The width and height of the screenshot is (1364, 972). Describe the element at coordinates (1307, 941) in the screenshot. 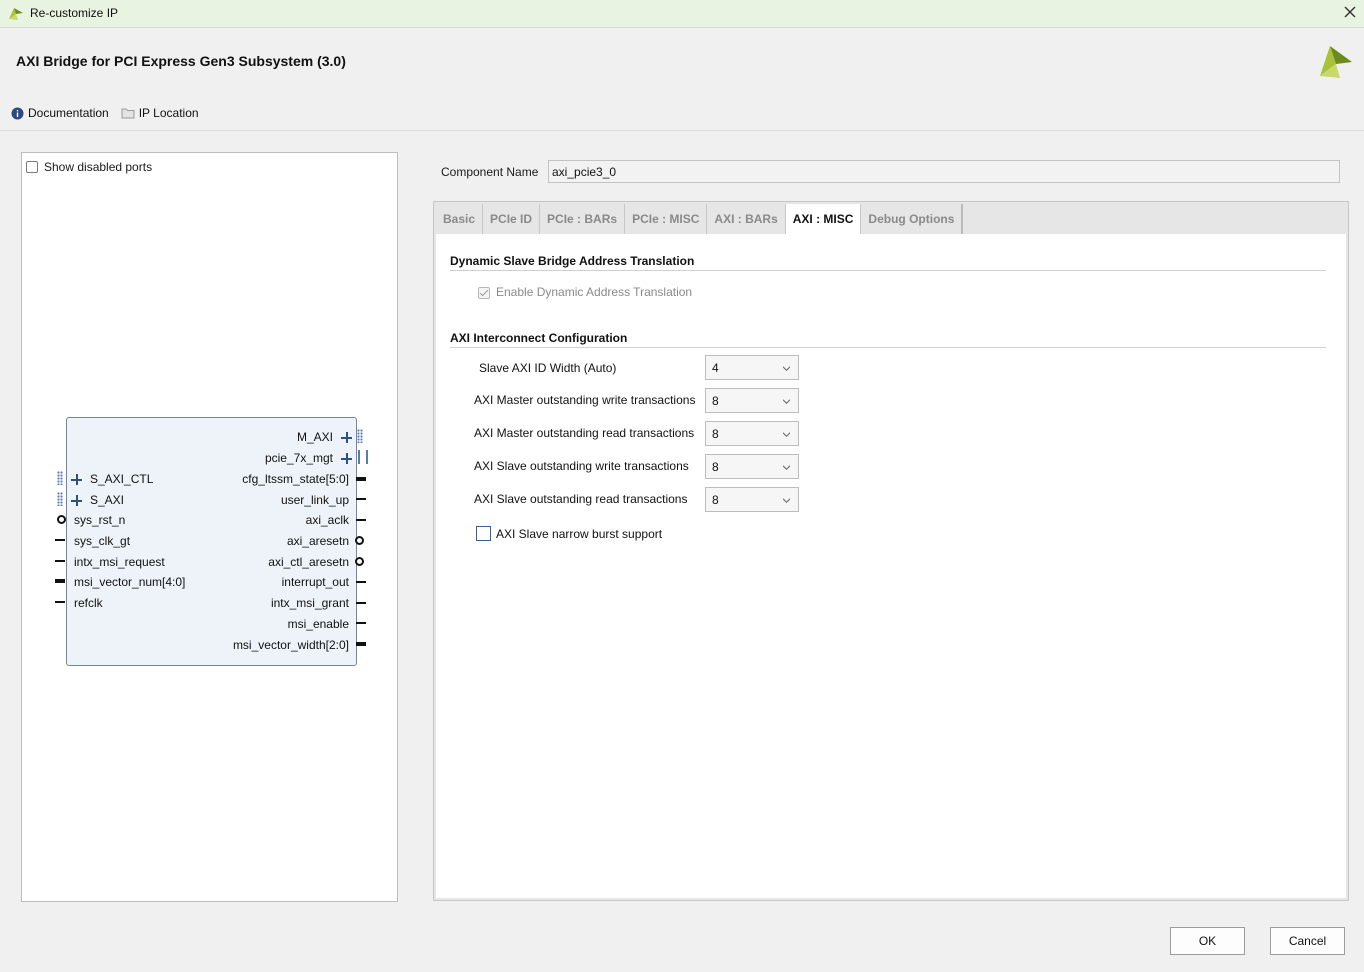

I see `cancel-button: Cancel` at that location.